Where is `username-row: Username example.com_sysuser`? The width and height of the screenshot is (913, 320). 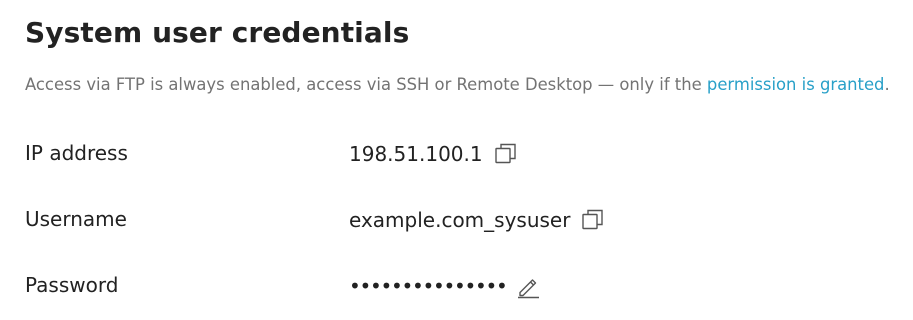 username-row: Username example.com_sysuser is located at coordinates (455, 222).